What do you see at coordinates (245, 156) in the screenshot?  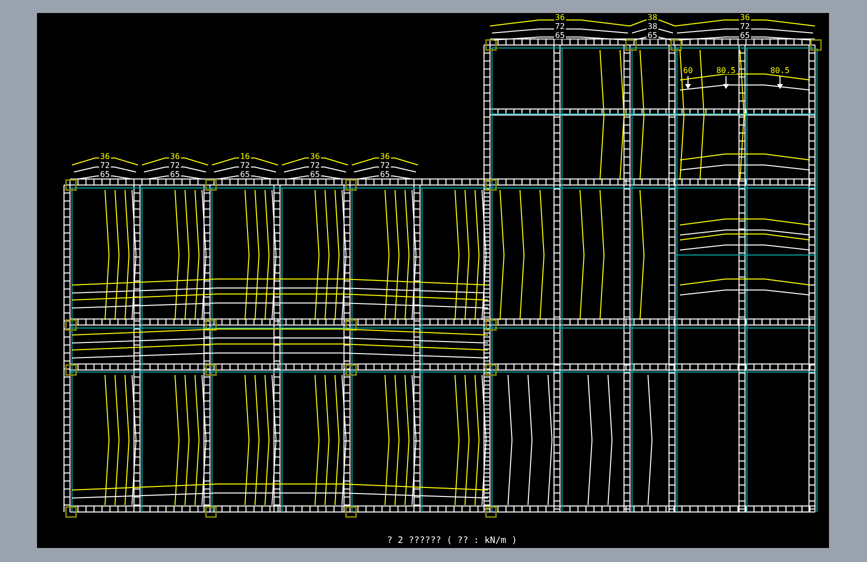 I see `load-value: 16` at bounding box center [245, 156].